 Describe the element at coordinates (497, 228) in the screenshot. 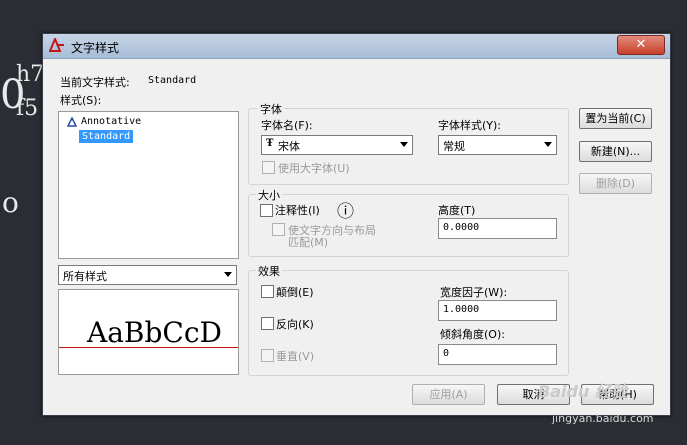

I see `height-input: 0.0000` at that location.